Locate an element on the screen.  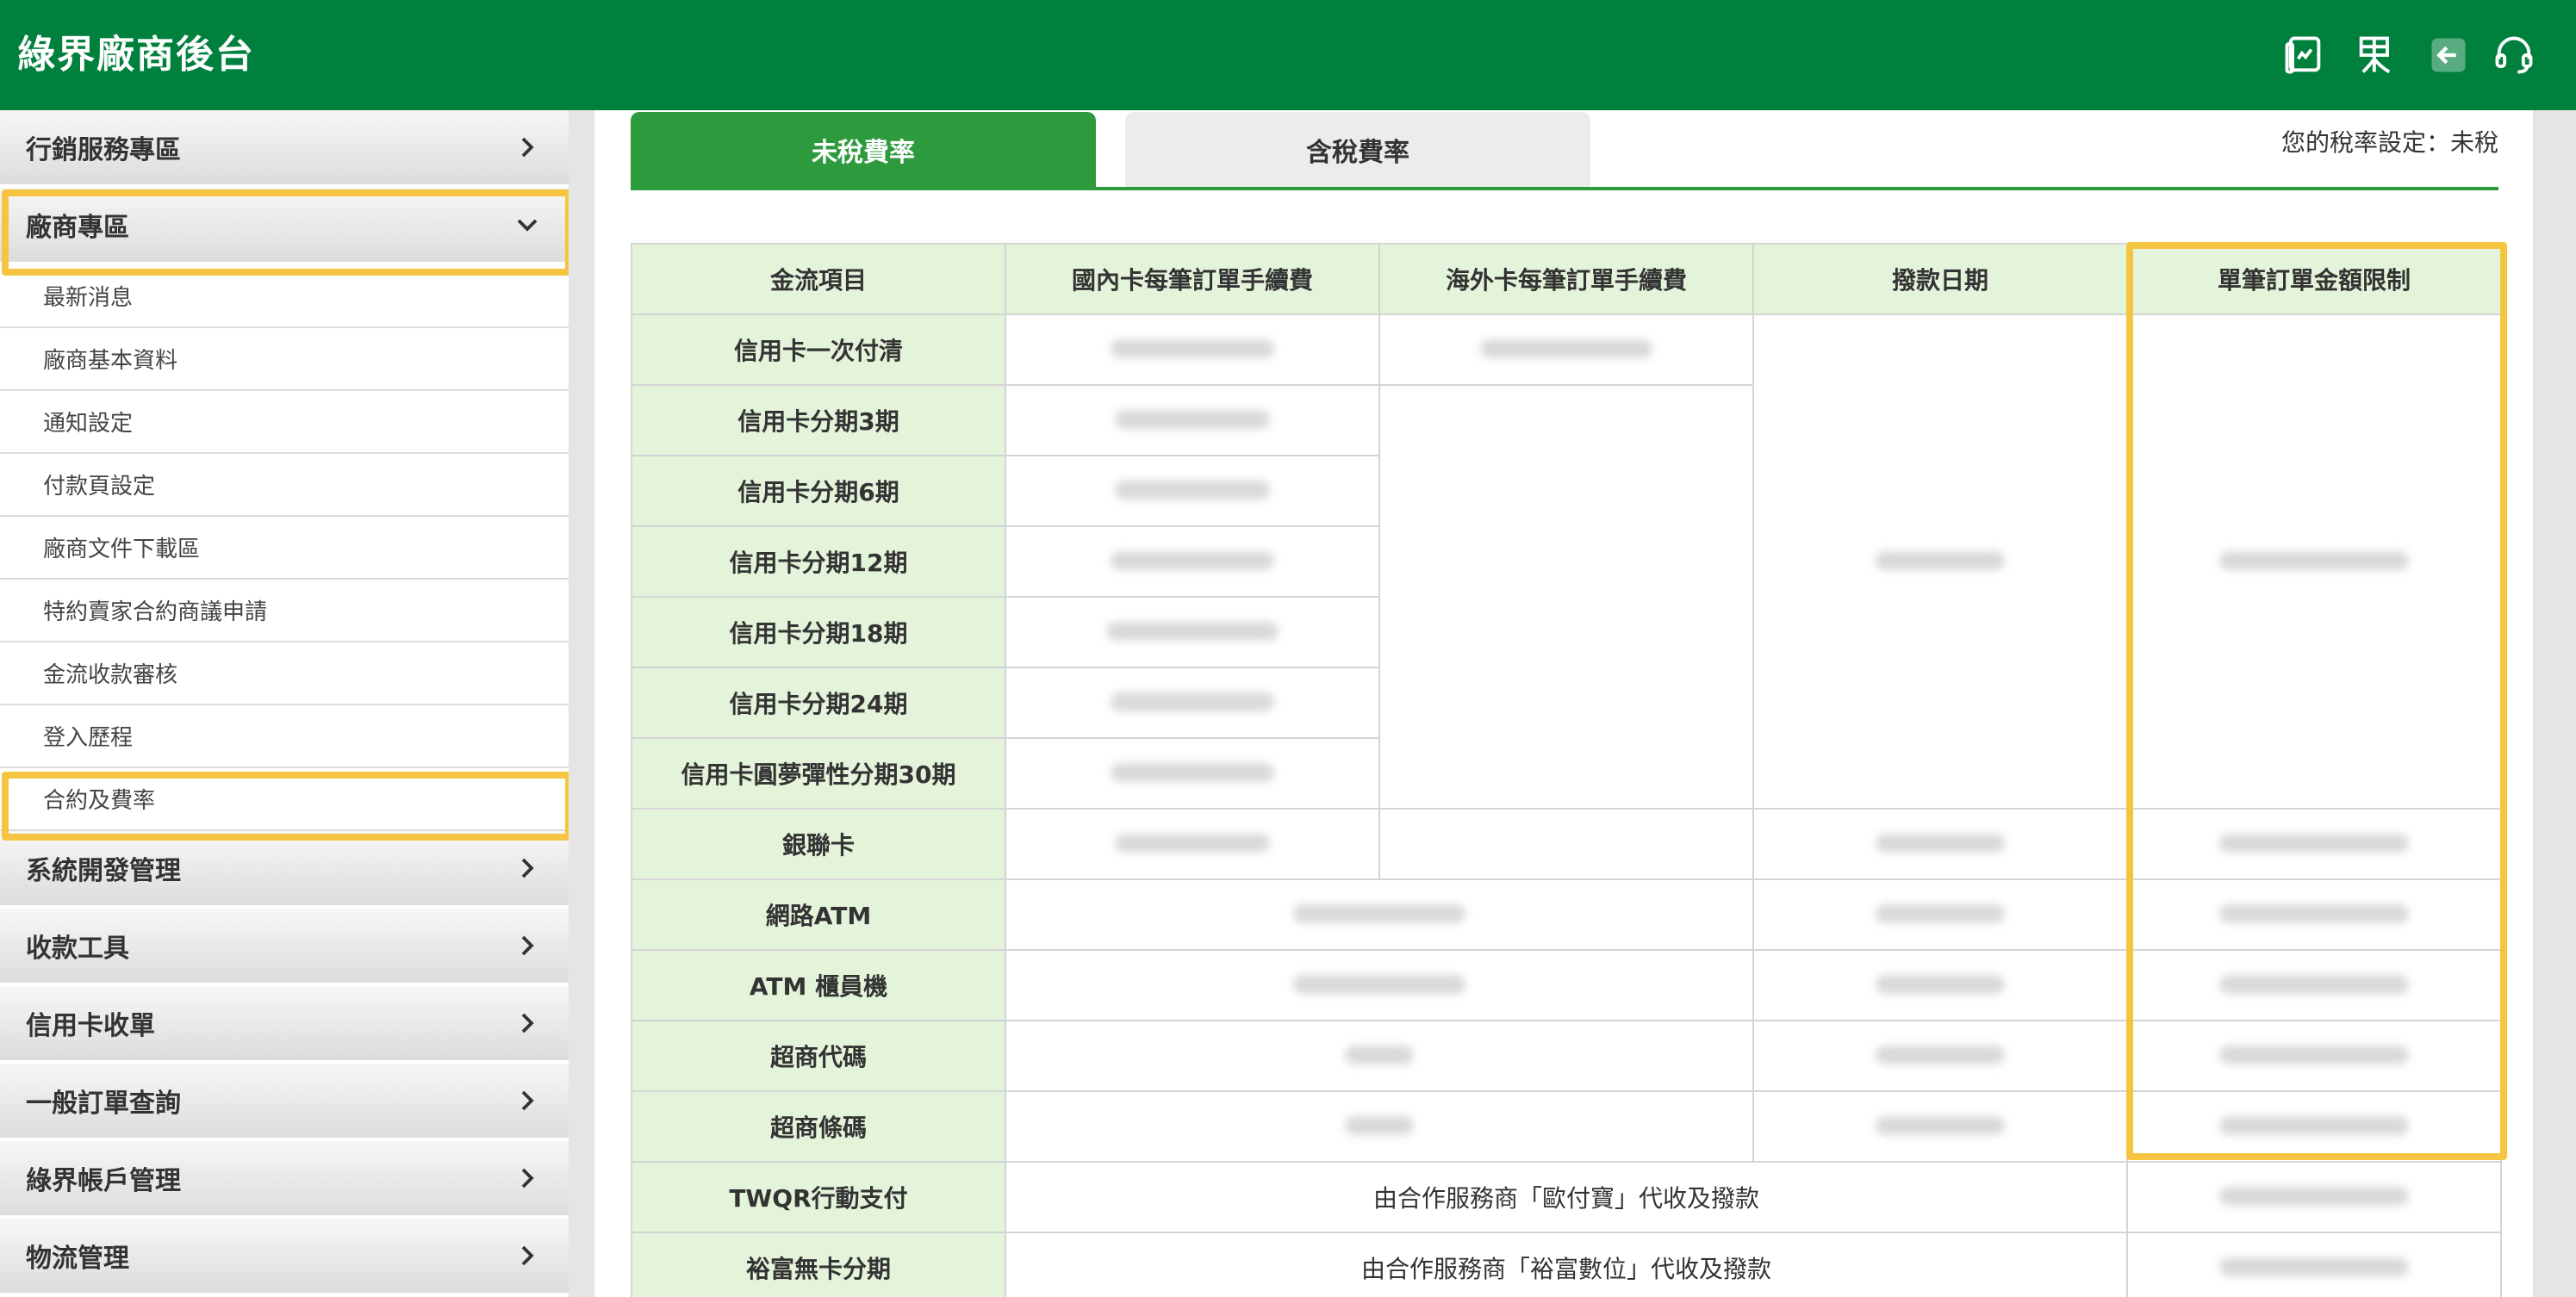
sidebar-section-label: 廠商專區 is located at coordinates (78, 228).